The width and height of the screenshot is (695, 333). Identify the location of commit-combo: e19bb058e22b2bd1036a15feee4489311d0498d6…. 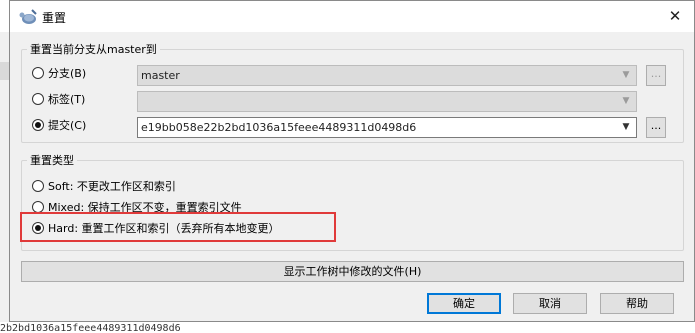
(387, 127).